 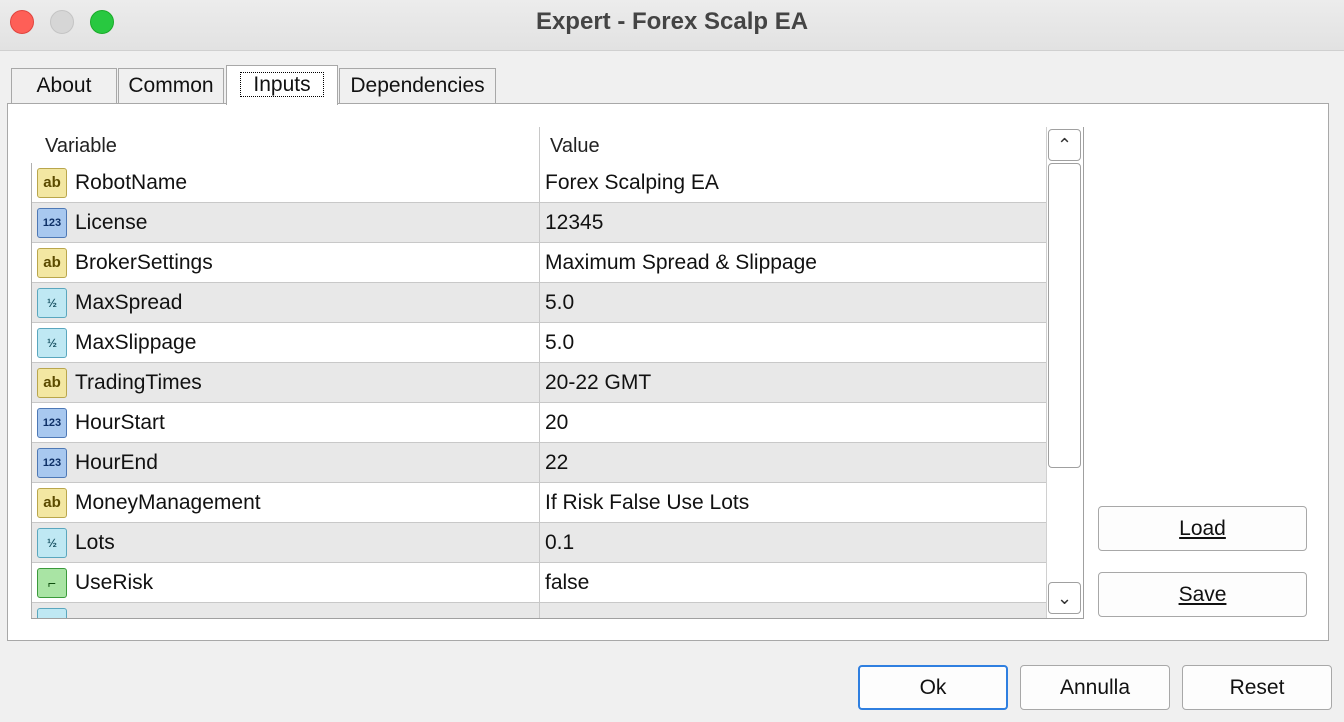 I want to click on scrollbar-thumb, so click(x=1064, y=315).